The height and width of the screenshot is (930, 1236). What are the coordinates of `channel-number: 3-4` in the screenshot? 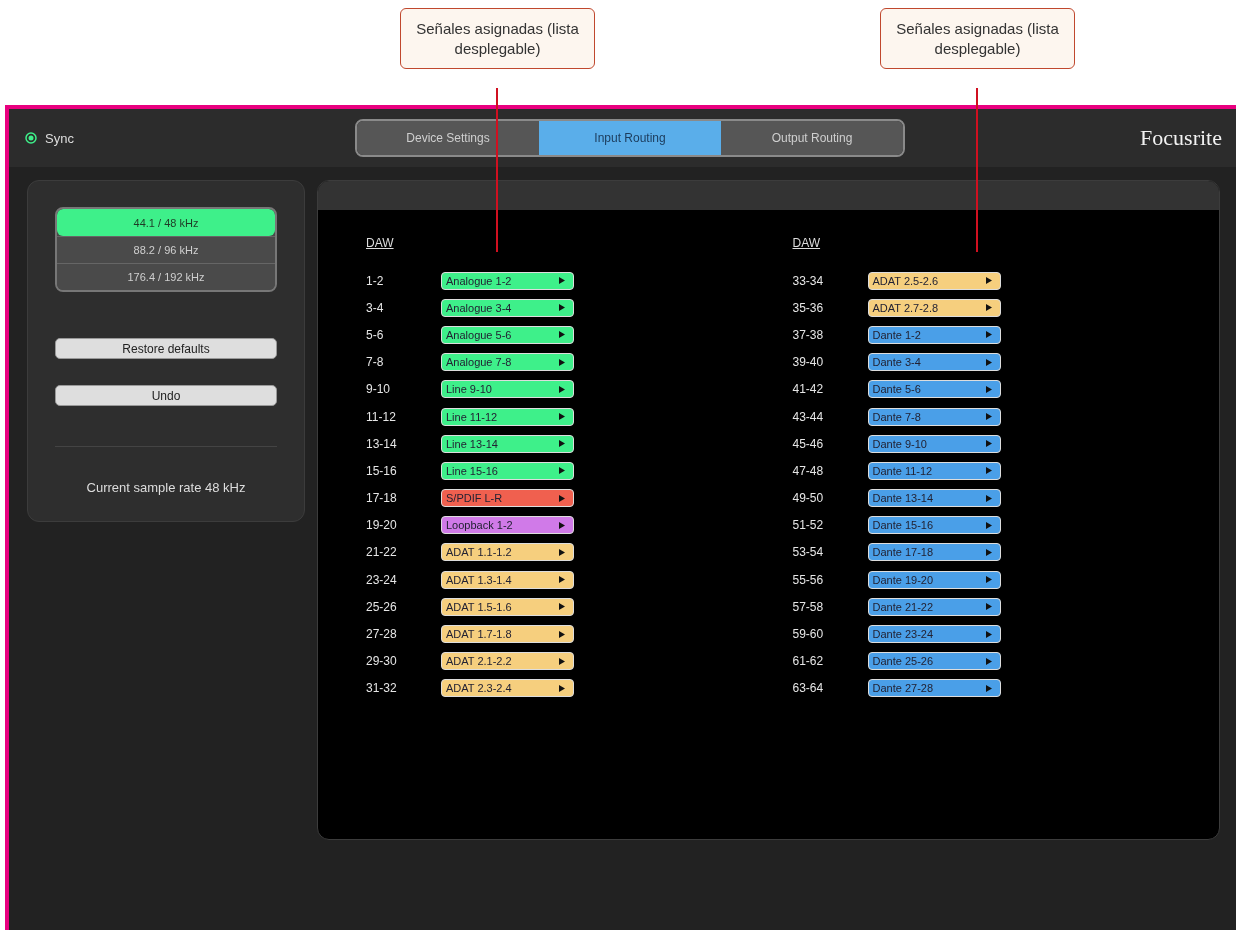 It's located at (375, 307).